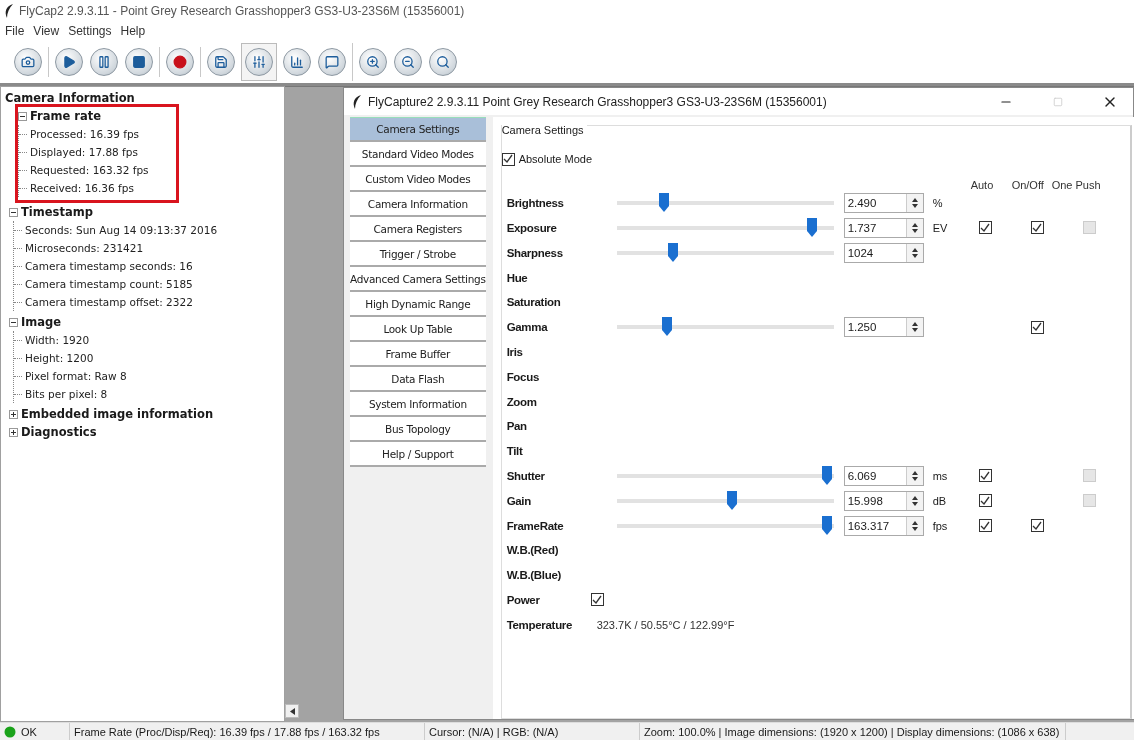 The height and width of the screenshot is (740, 1134). What do you see at coordinates (418, 404) in the screenshot?
I see `nav-tab: System Information` at bounding box center [418, 404].